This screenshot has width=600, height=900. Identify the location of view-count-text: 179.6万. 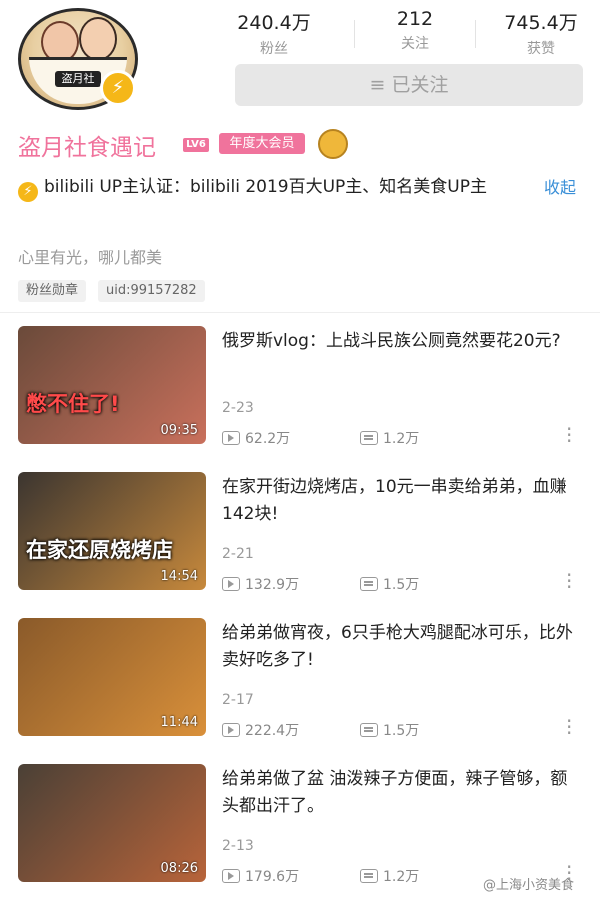
(272, 877).